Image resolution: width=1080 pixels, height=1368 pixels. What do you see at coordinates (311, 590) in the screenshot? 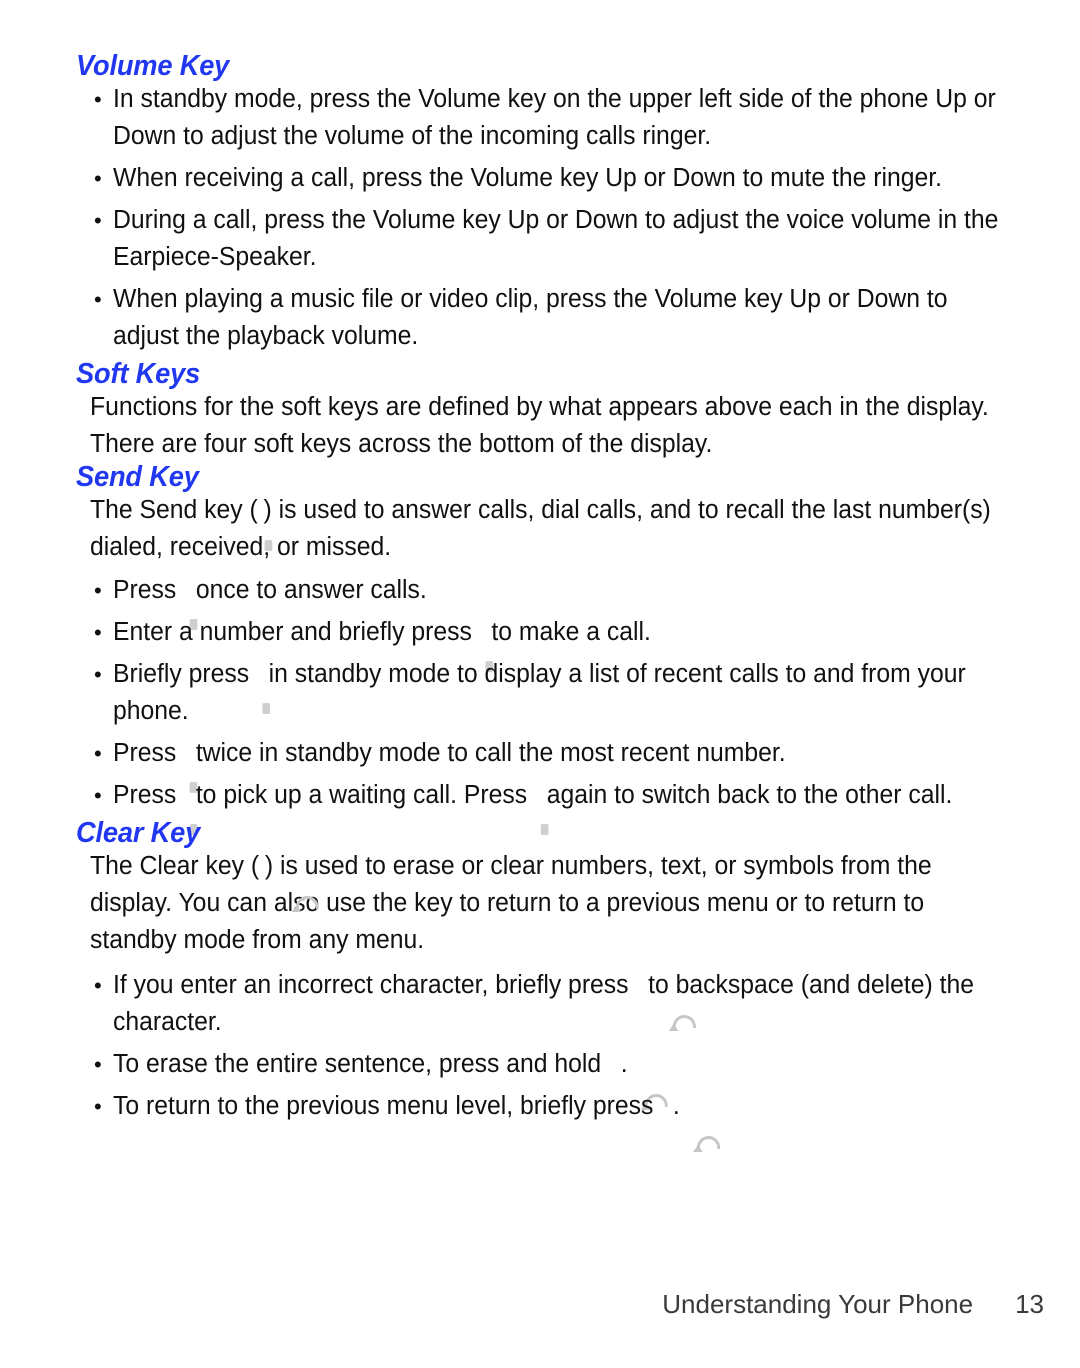
I see `list-item-text-after: once to answer calls.` at bounding box center [311, 590].